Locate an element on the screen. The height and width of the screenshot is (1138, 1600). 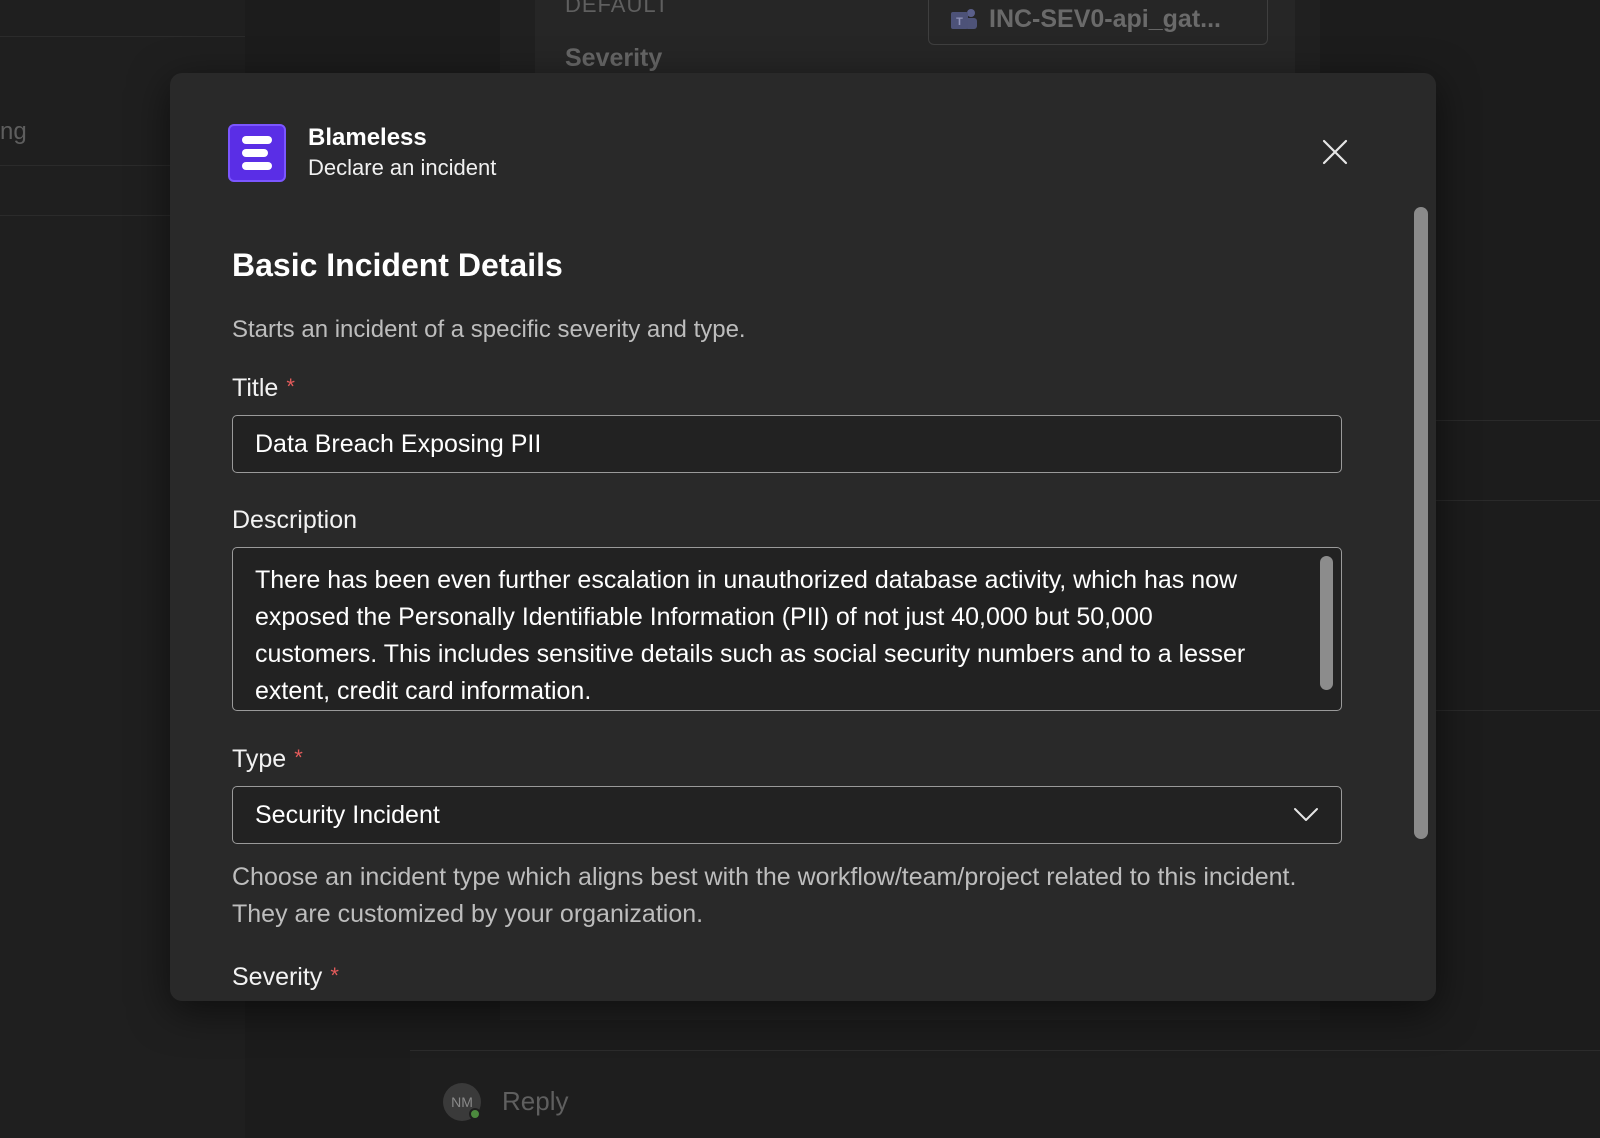
description-label: Description is located at coordinates (295, 520).